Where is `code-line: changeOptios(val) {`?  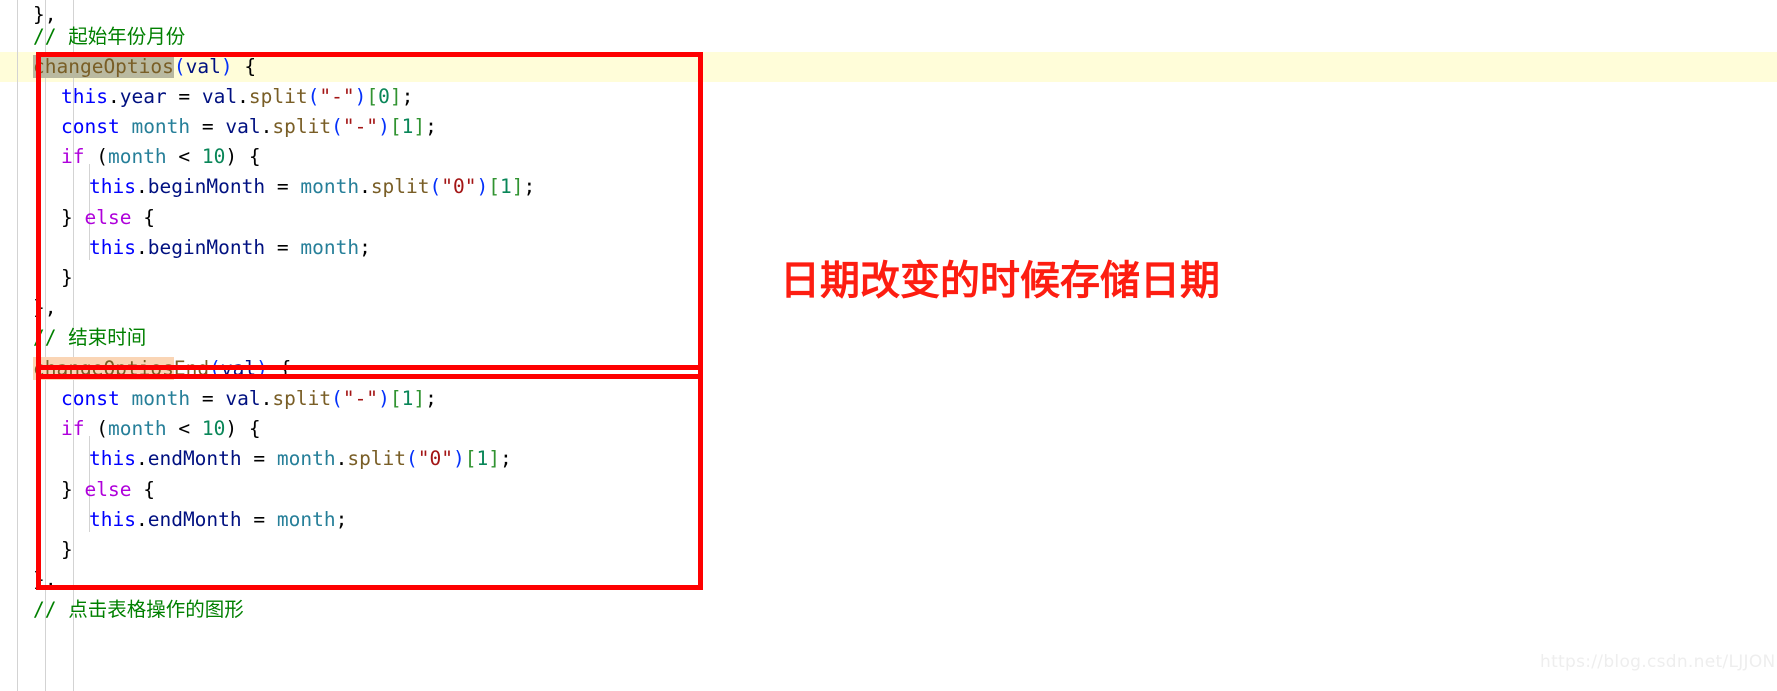 code-line: changeOptios(val) { is located at coordinates (128, 67).